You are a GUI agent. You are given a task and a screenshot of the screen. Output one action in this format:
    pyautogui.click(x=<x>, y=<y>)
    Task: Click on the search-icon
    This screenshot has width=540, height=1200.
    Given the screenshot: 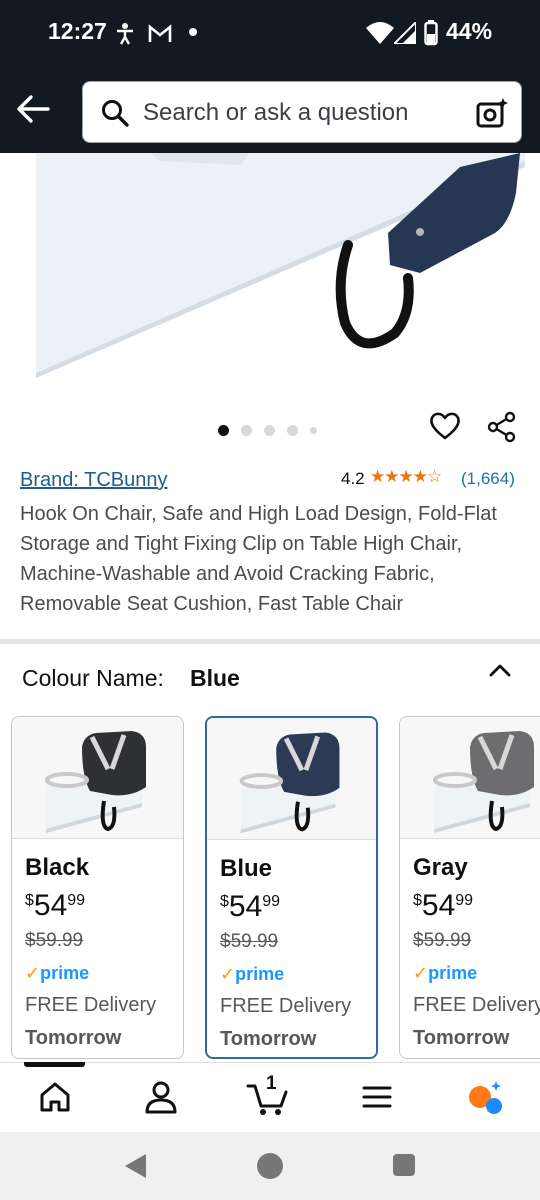 What is the action you would take?
    pyautogui.click(x=115, y=113)
    